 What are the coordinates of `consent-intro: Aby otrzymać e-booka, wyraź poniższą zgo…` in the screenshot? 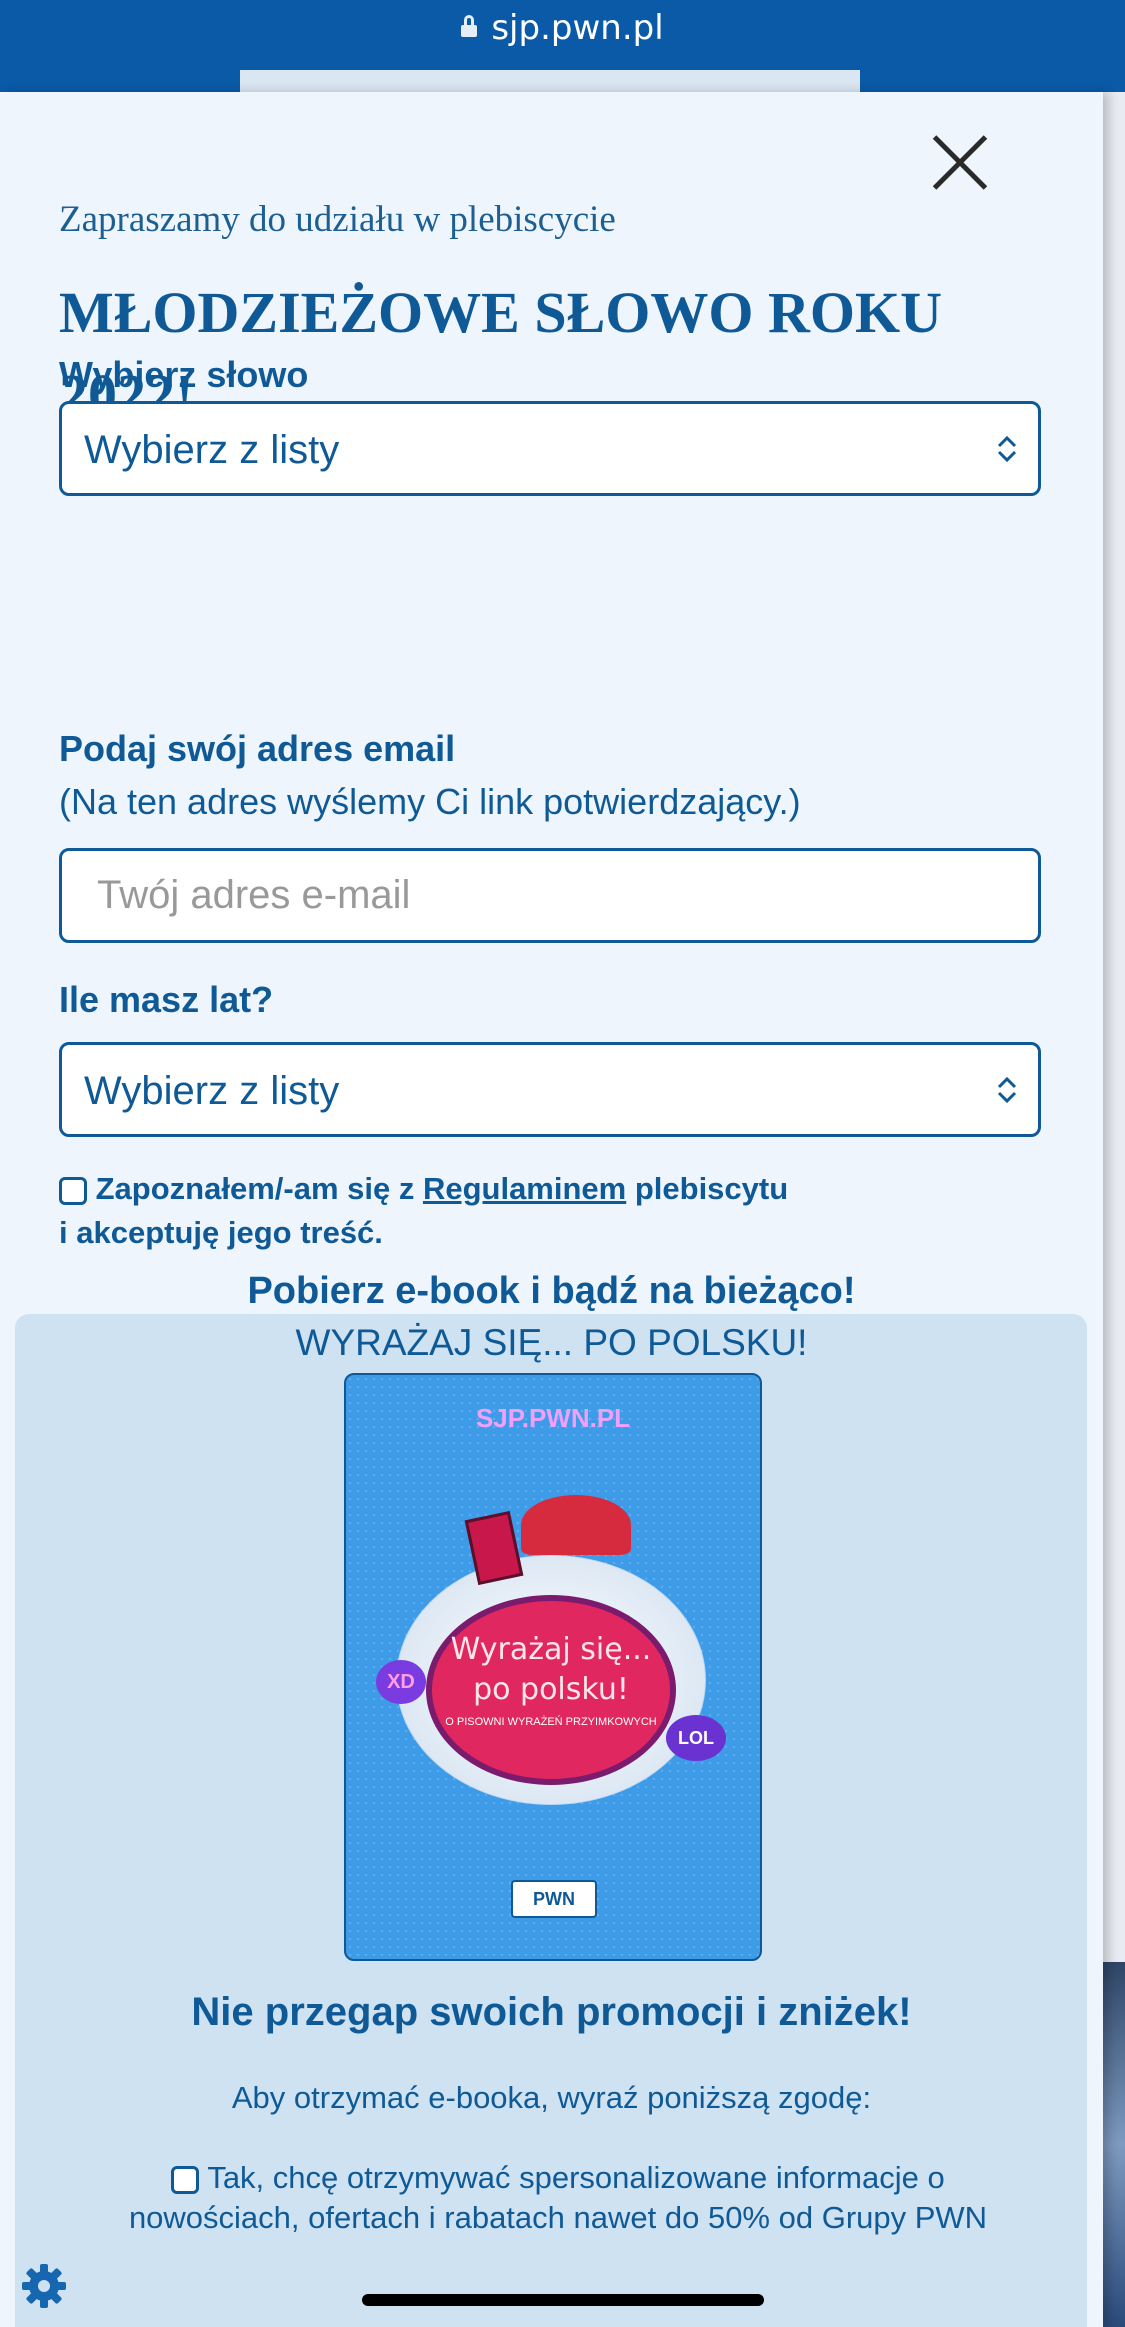 It's located at (551, 2097).